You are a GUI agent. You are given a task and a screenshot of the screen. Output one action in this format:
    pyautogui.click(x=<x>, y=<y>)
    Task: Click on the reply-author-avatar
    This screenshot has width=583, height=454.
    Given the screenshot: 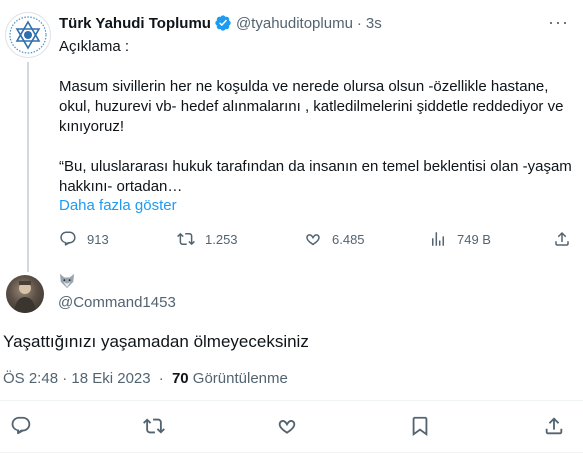 What is the action you would take?
    pyautogui.click(x=25, y=294)
    